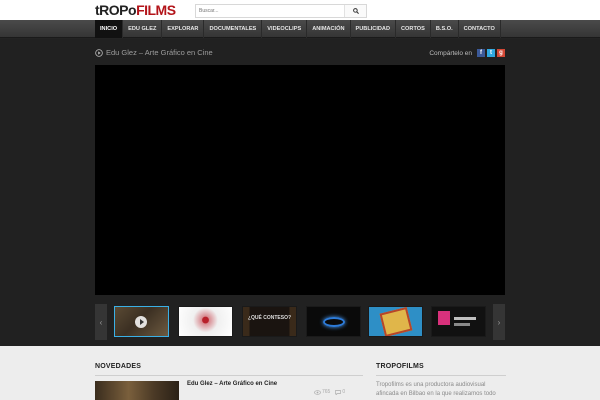 This screenshot has height=400, width=600. What do you see at coordinates (344, 392) in the screenshot?
I see `comments-value: 0` at bounding box center [344, 392].